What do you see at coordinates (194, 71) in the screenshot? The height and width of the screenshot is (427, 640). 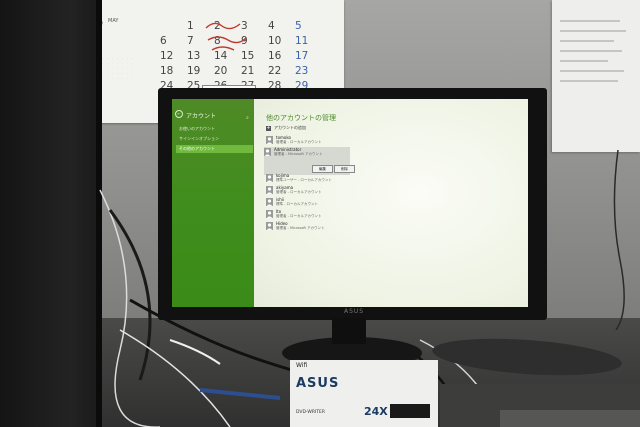 I see `calendar-day: 19` at bounding box center [194, 71].